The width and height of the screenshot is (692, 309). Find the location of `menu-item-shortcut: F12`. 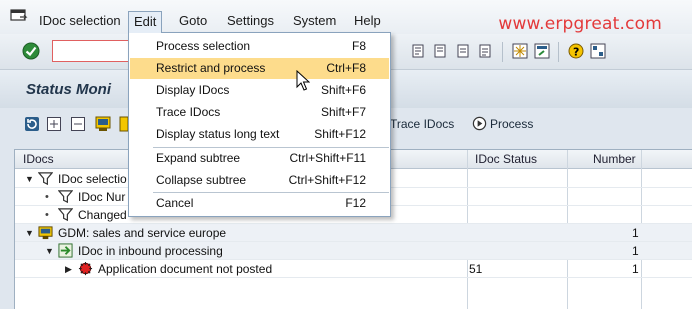

menu-item-shortcut: F12 is located at coordinates (355, 203).